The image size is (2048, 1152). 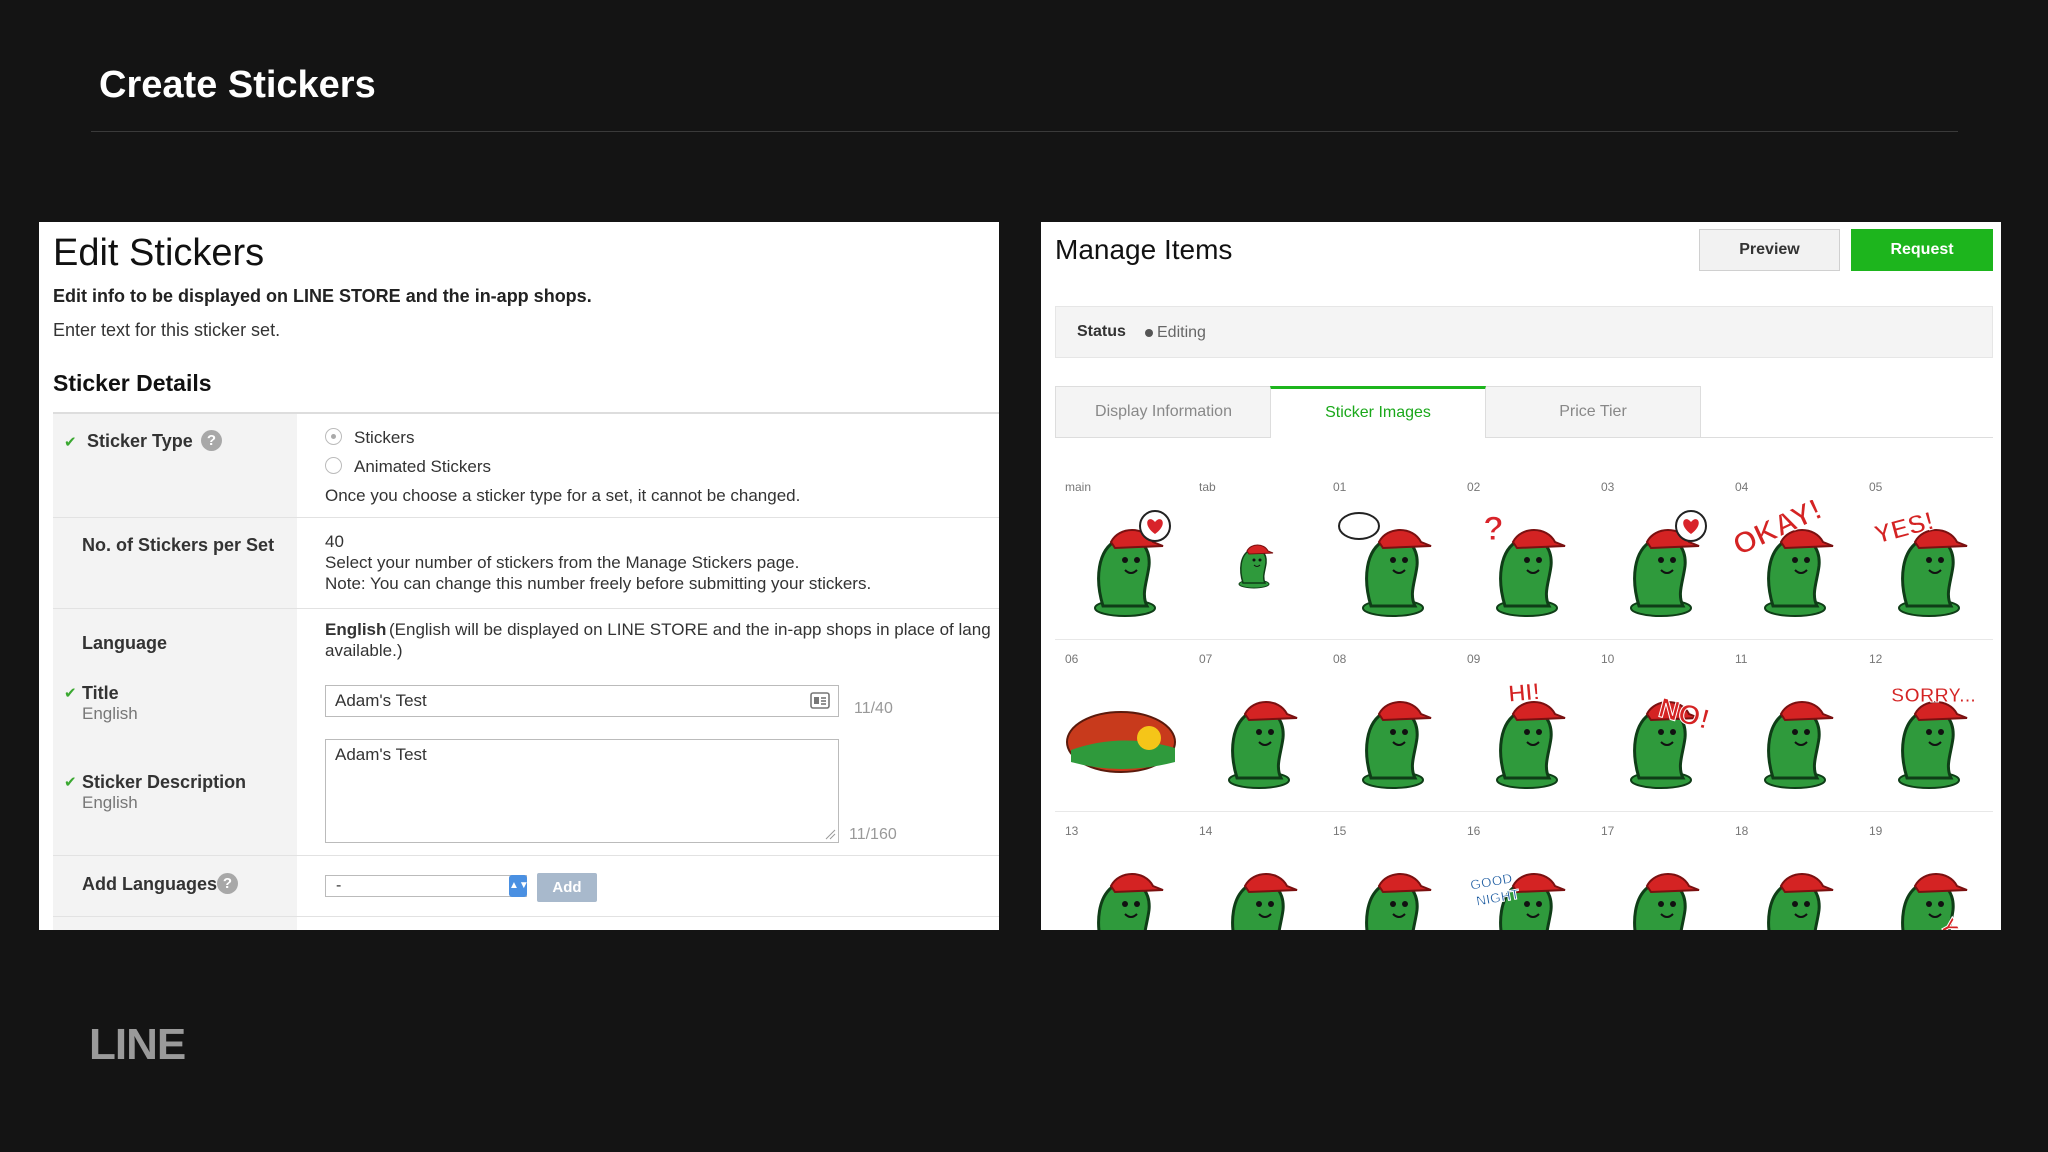 I want to click on sticker-image: YES!, so click(x=1919, y=561).